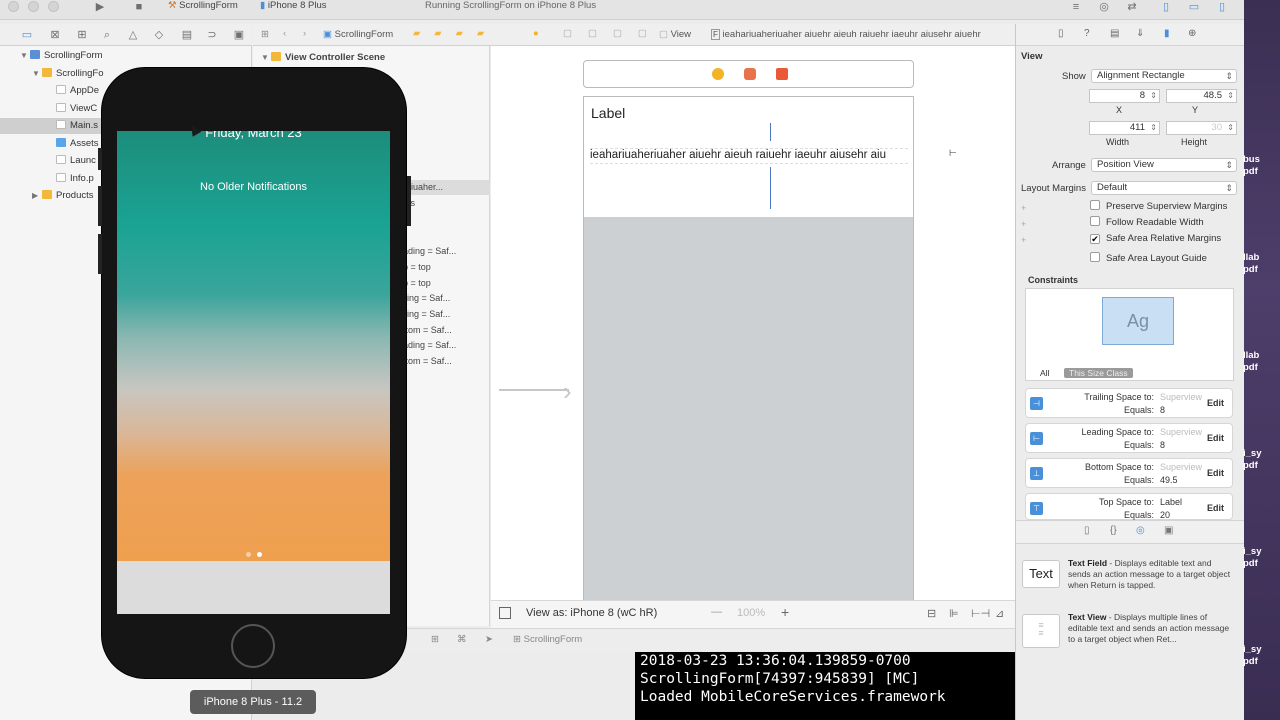  Describe the element at coordinates (1129, 334) in the screenshot. I see `constraints-preview: Ag All This Size Class` at that location.